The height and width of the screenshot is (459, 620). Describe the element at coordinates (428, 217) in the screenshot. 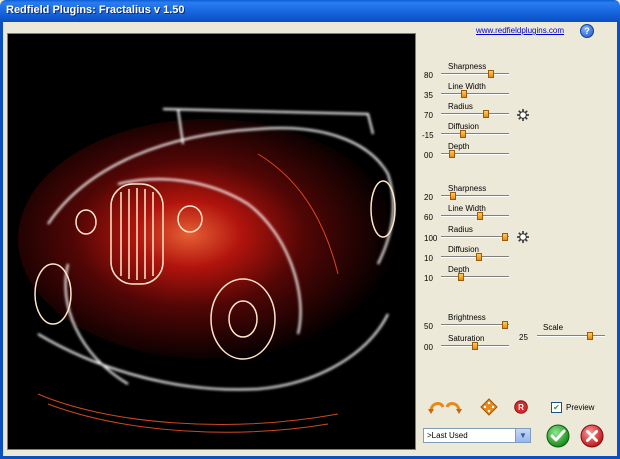

I see `line-width-2-value: 60` at that location.